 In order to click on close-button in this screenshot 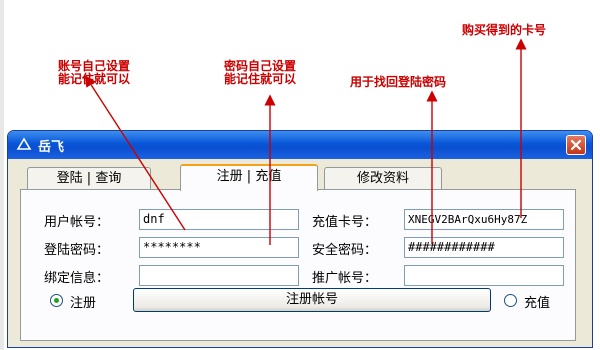, I will do `click(576, 145)`.